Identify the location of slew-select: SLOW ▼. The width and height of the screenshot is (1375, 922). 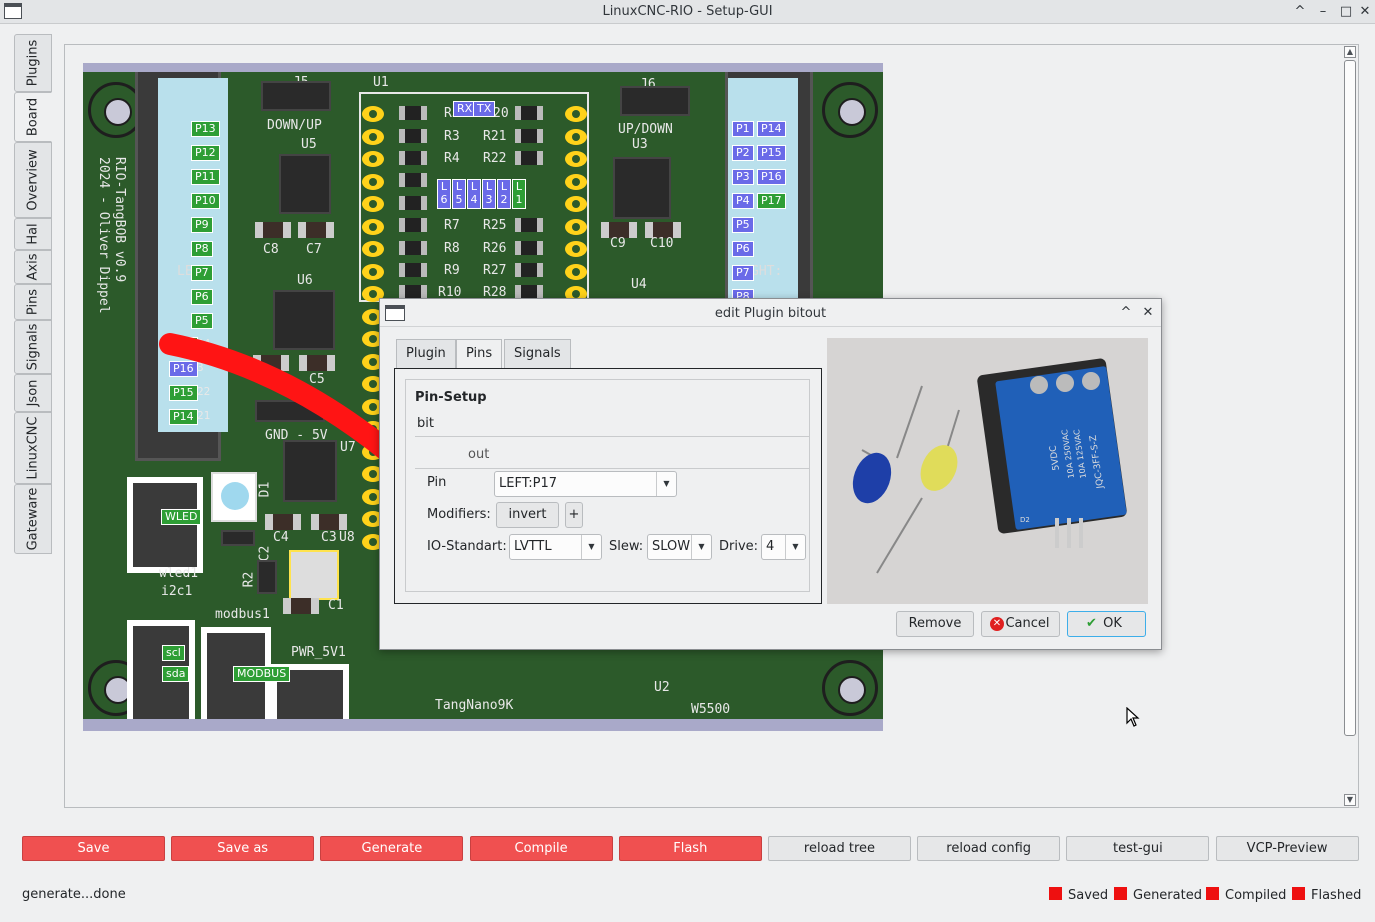
(679, 547).